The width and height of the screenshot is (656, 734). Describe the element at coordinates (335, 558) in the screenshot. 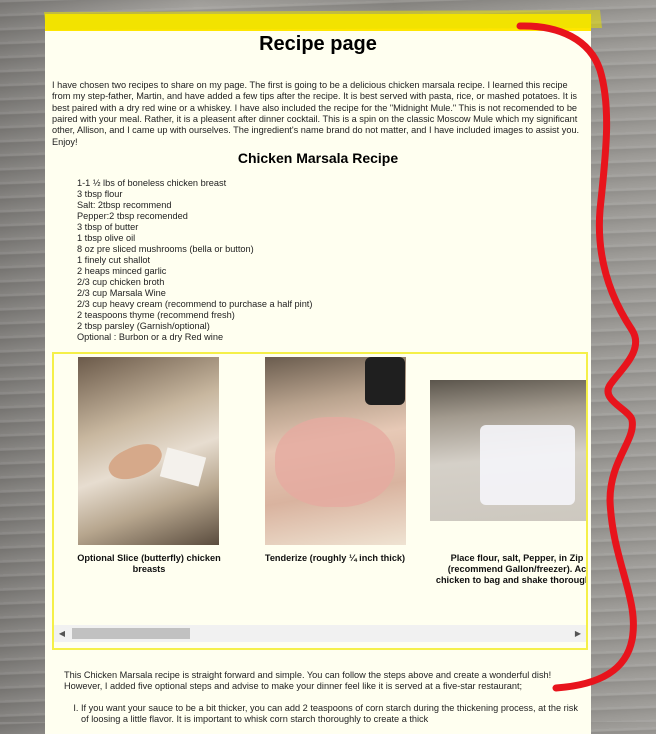

I see `caption-step-2: Tenderize (roughly ¼ inch thick)` at that location.